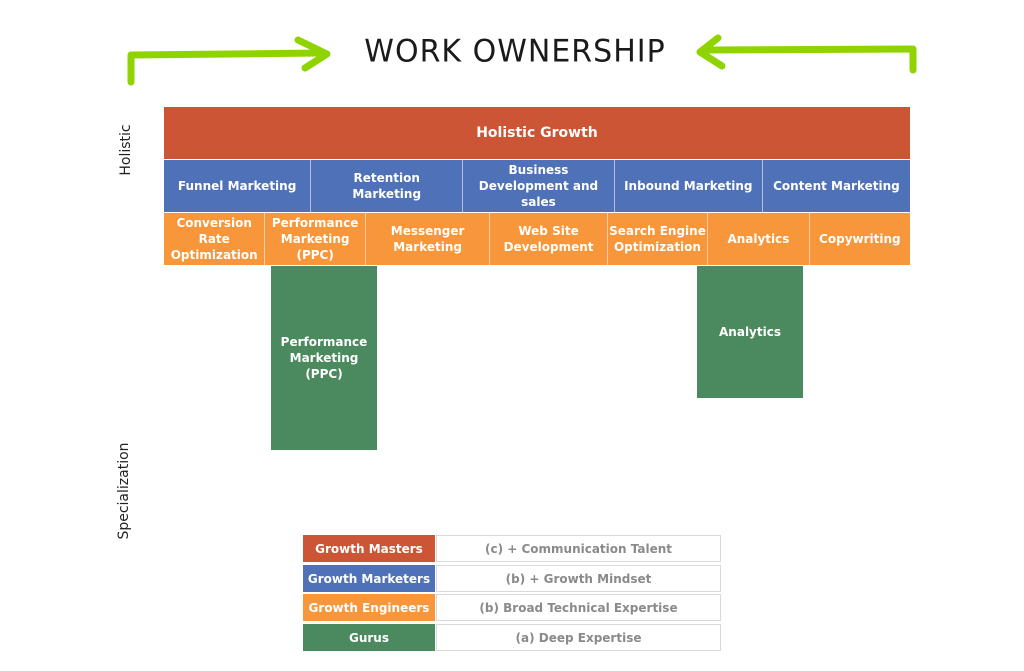 The image size is (1024, 671). What do you see at coordinates (809, 59) in the screenshot?
I see `right-arrow-icon` at bounding box center [809, 59].